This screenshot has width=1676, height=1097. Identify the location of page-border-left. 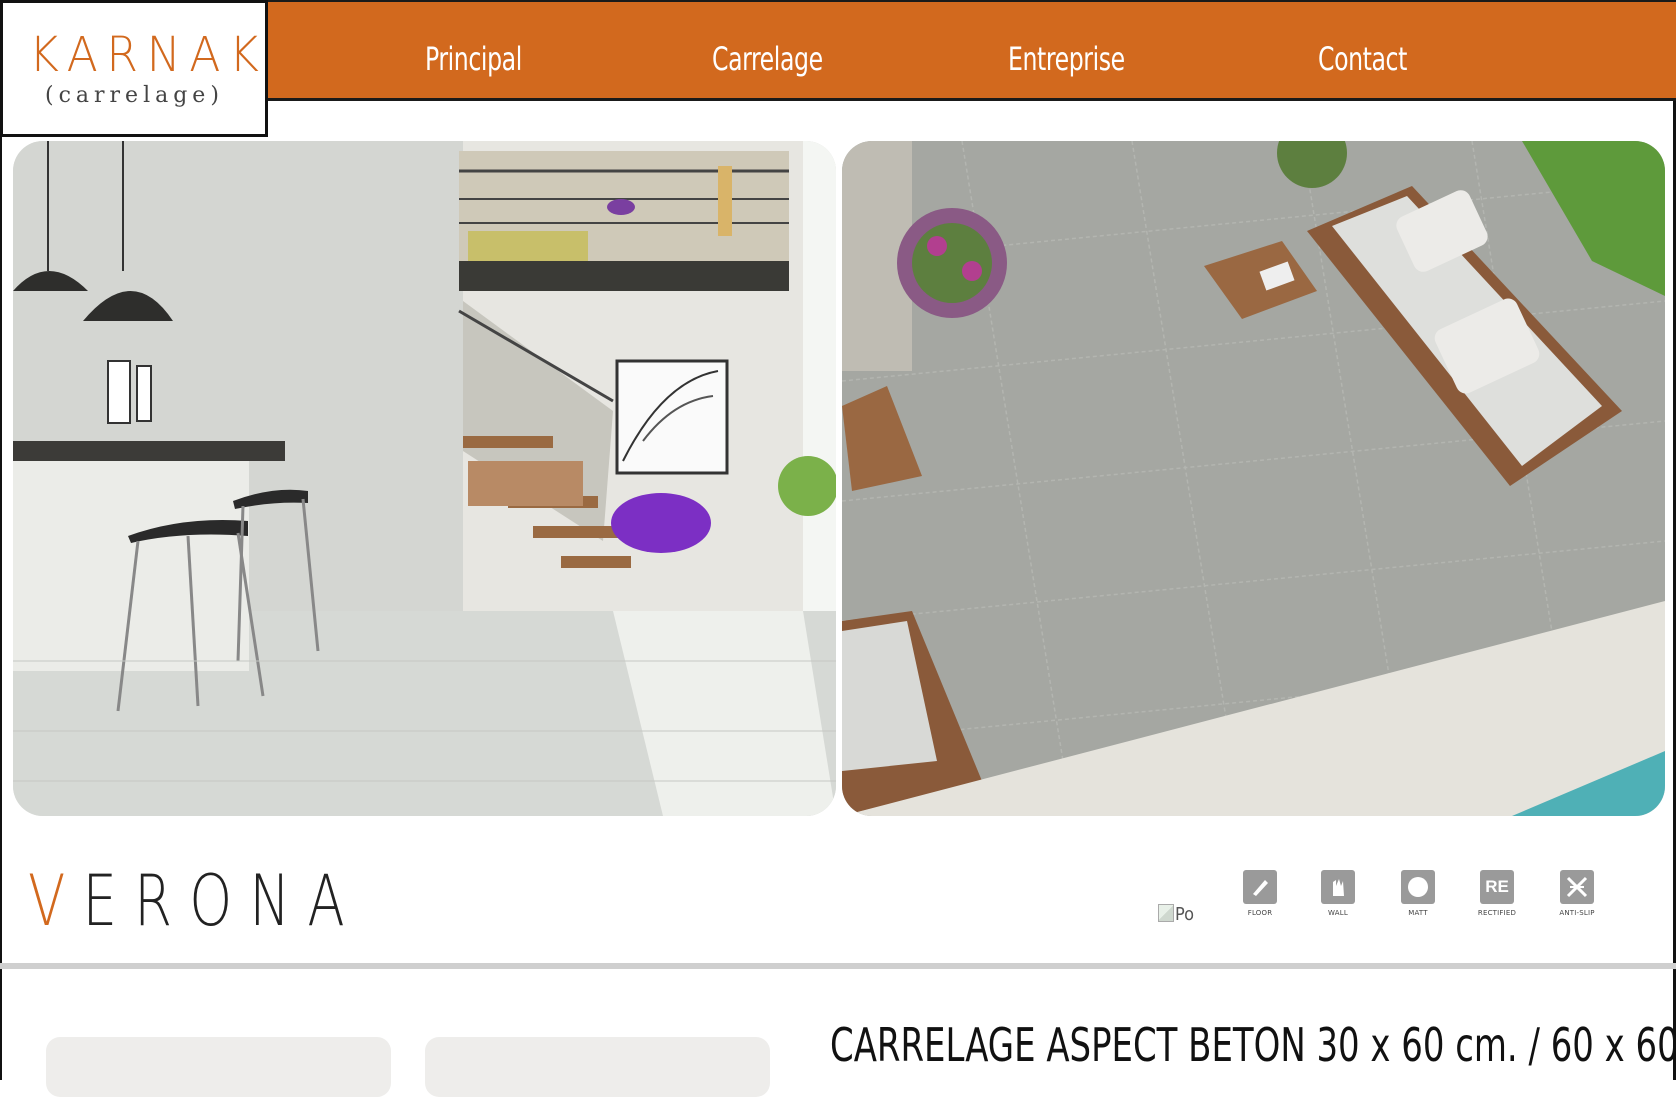
(1, 540).